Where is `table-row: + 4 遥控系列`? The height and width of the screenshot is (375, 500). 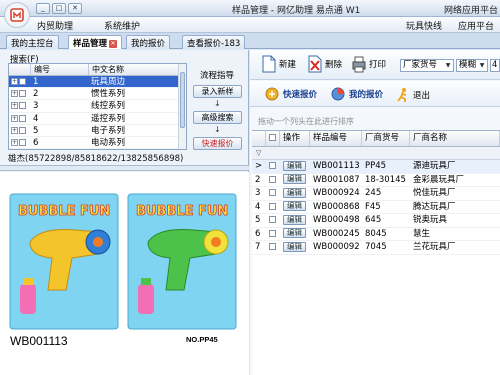
table-row: + 4 遥控系列 is located at coordinates (97, 119).